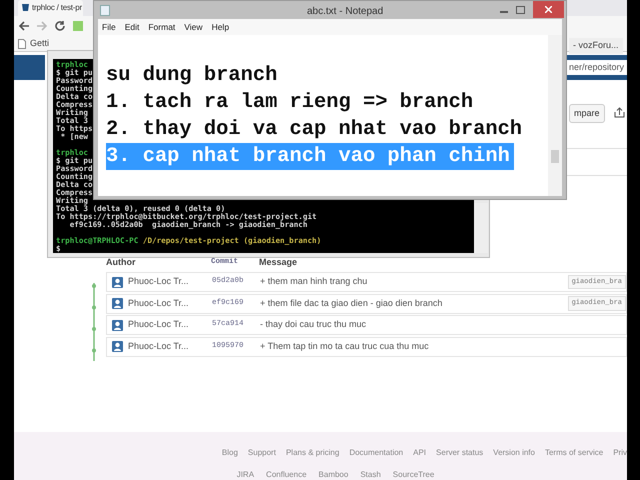 The width and height of the screenshot is (640, 480). Describe the element at coordinates (50, 8) in the screenshot. I see `browser-tab: trphloc / test-pr` at that location.